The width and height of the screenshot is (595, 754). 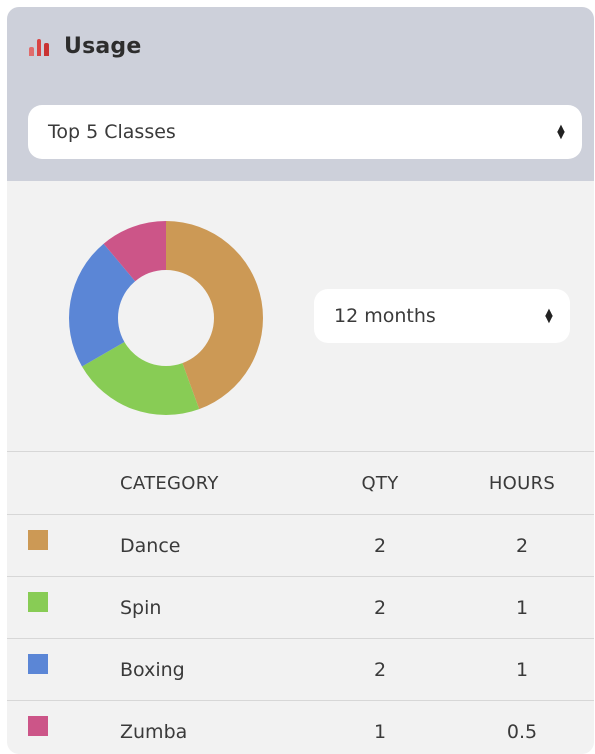 What do you see at coordinates (385, 316) in the screenshot?
I see `period-select-value: 12 months` at bounding box center [385, 316].